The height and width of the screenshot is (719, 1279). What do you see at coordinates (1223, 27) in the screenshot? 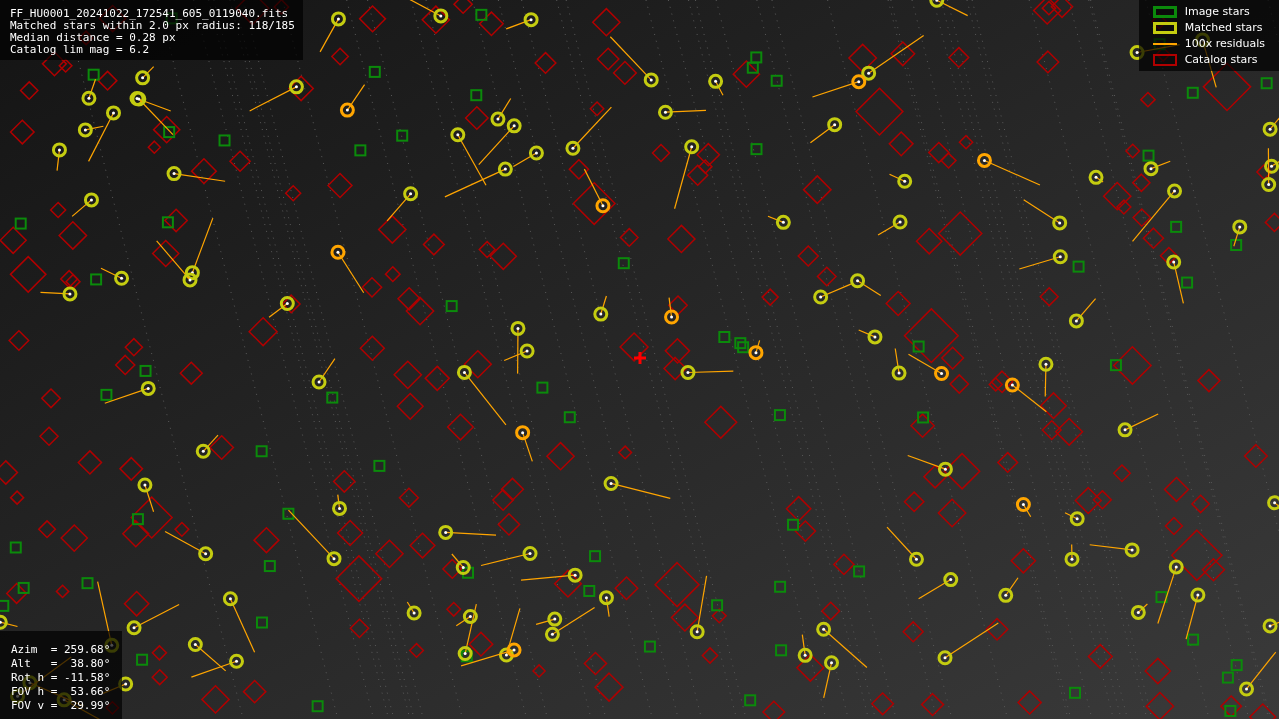
I see `legend-label: Matched stars` at bounding box center [1223, 27].